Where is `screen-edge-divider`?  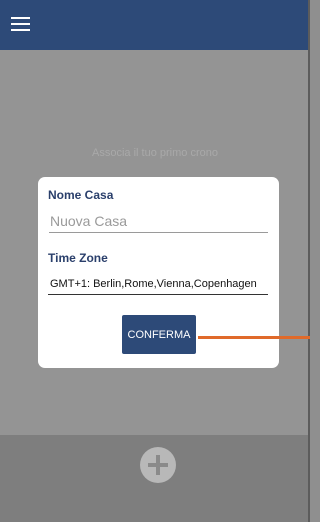 screen-edge-divider is located at coordinates (309, 261).